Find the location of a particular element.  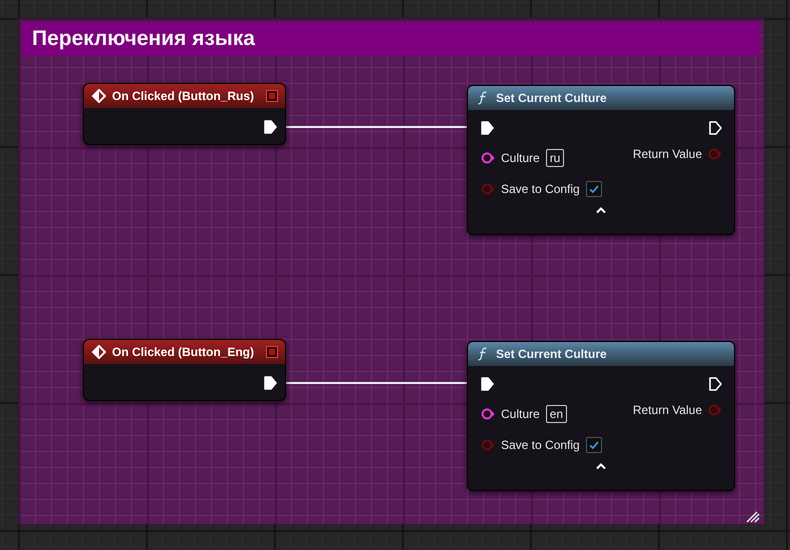

culture-field: en is located at coordinates (557, 414).